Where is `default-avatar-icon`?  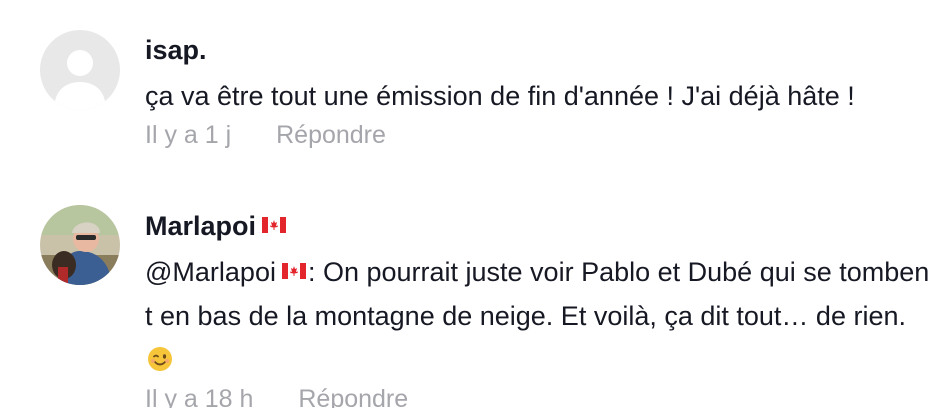 default-avatar-icon is located at coordinates (80, 70).